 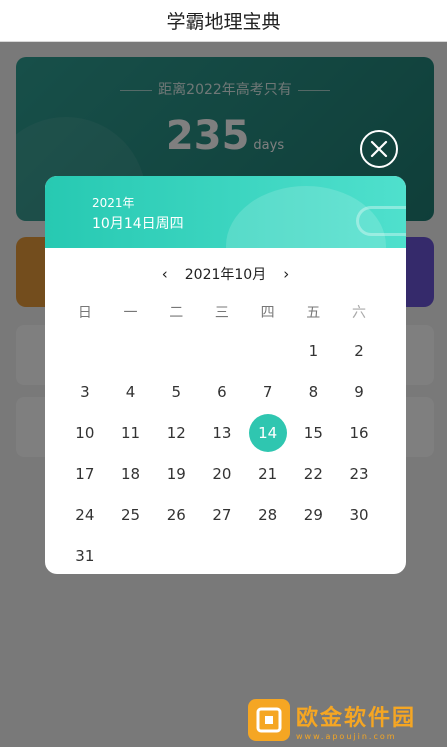 What do you see at coordinates (359, 433) in the screenshot?
I see `day-cell: 16` at bounding box center [359, 433].